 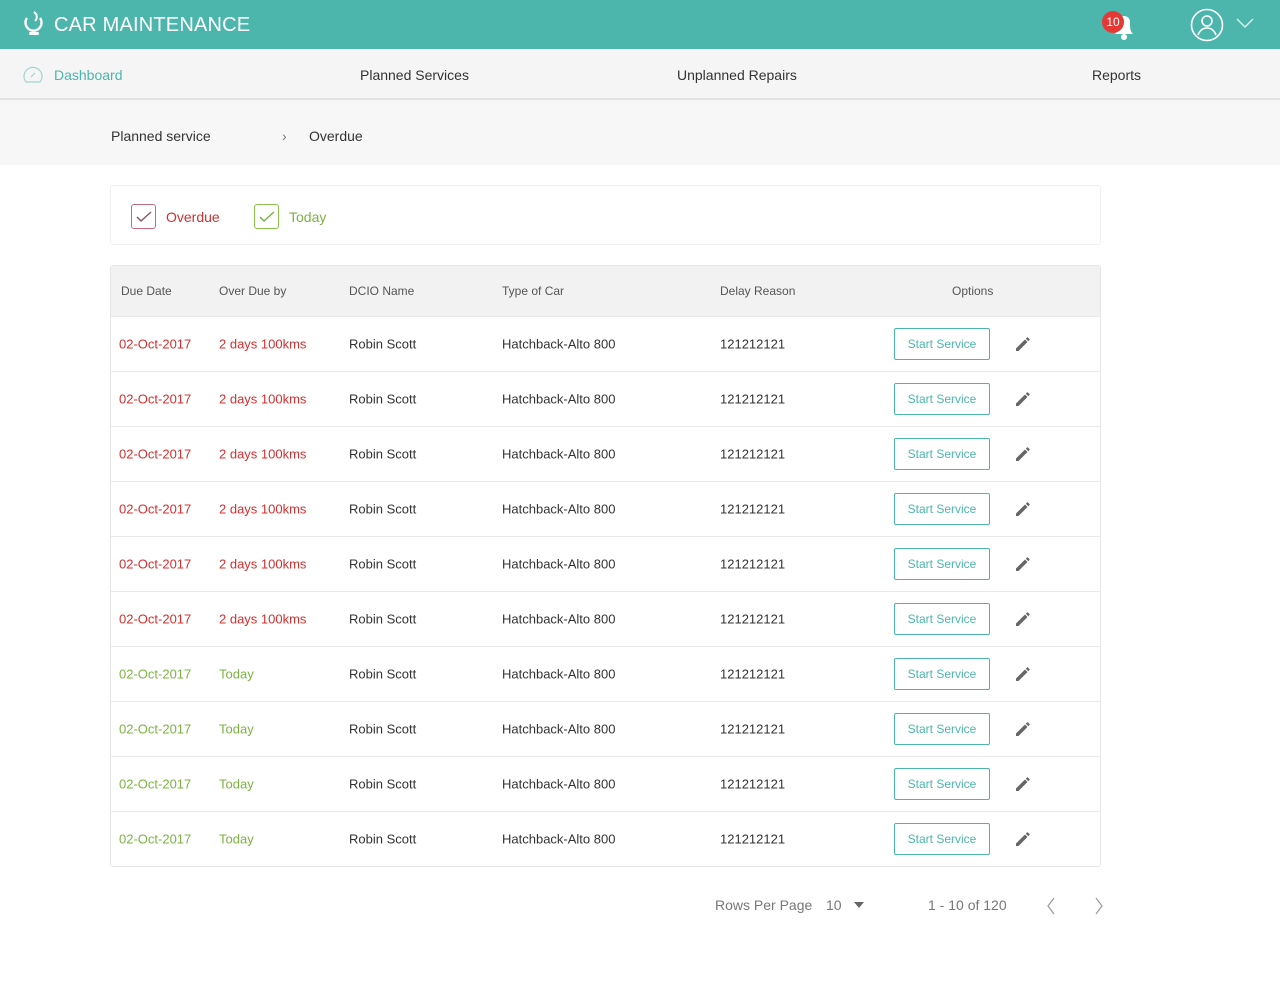 What do you see at coordinates (336, 136) in the screenshot?
I see `breadcrumb-current: Overdue` at bounding box center [336, 136].